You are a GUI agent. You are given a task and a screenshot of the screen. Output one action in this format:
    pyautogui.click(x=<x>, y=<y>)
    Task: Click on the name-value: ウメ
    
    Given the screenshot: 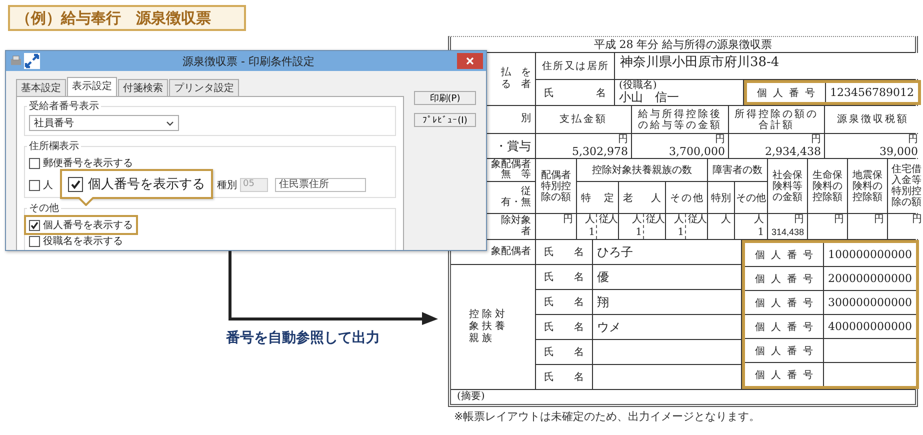 What is the action you would take?
    pyautogui.click(x=609, y=327)
    